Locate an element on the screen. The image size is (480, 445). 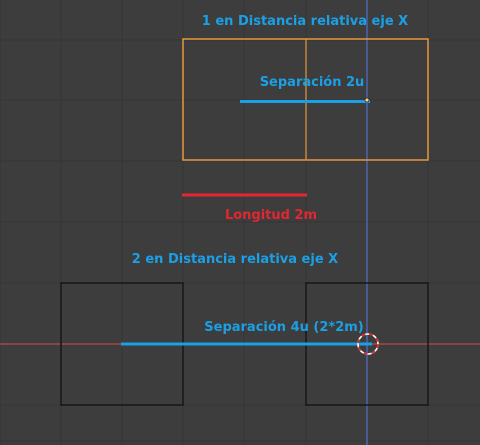
bottom-separation-label: Separación 4u (2*2m) is located at coordinates (283, 327).